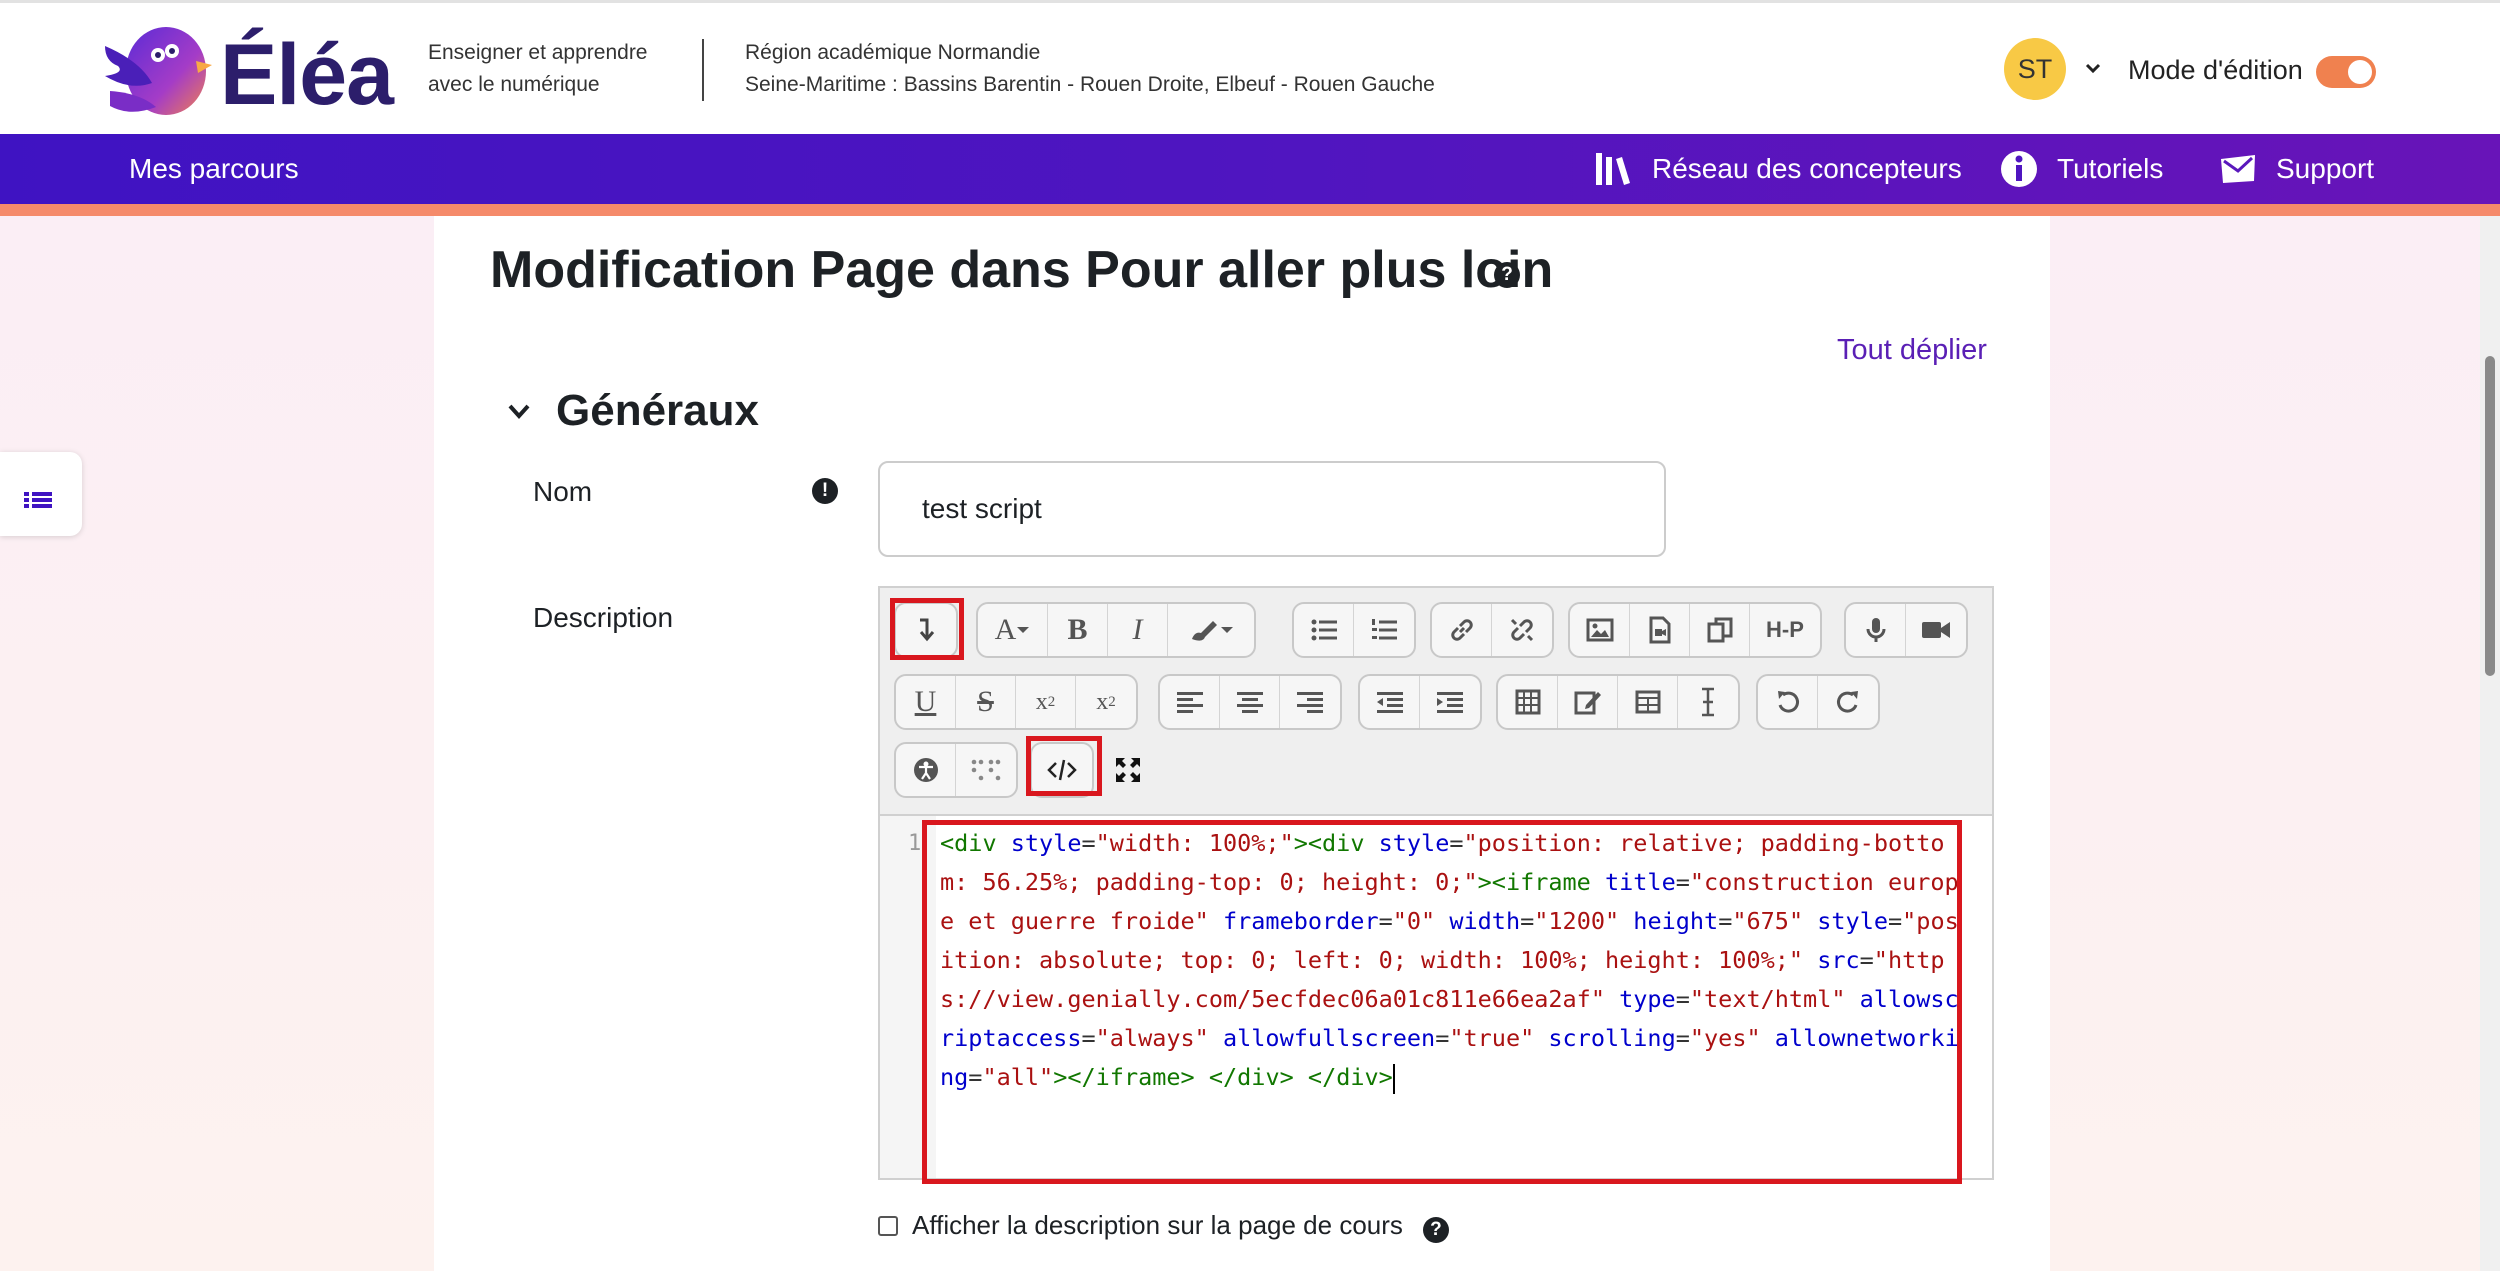 The width and height of the screenshot is (2500, 1271). I want to click on link-button, so click(1462, 630).